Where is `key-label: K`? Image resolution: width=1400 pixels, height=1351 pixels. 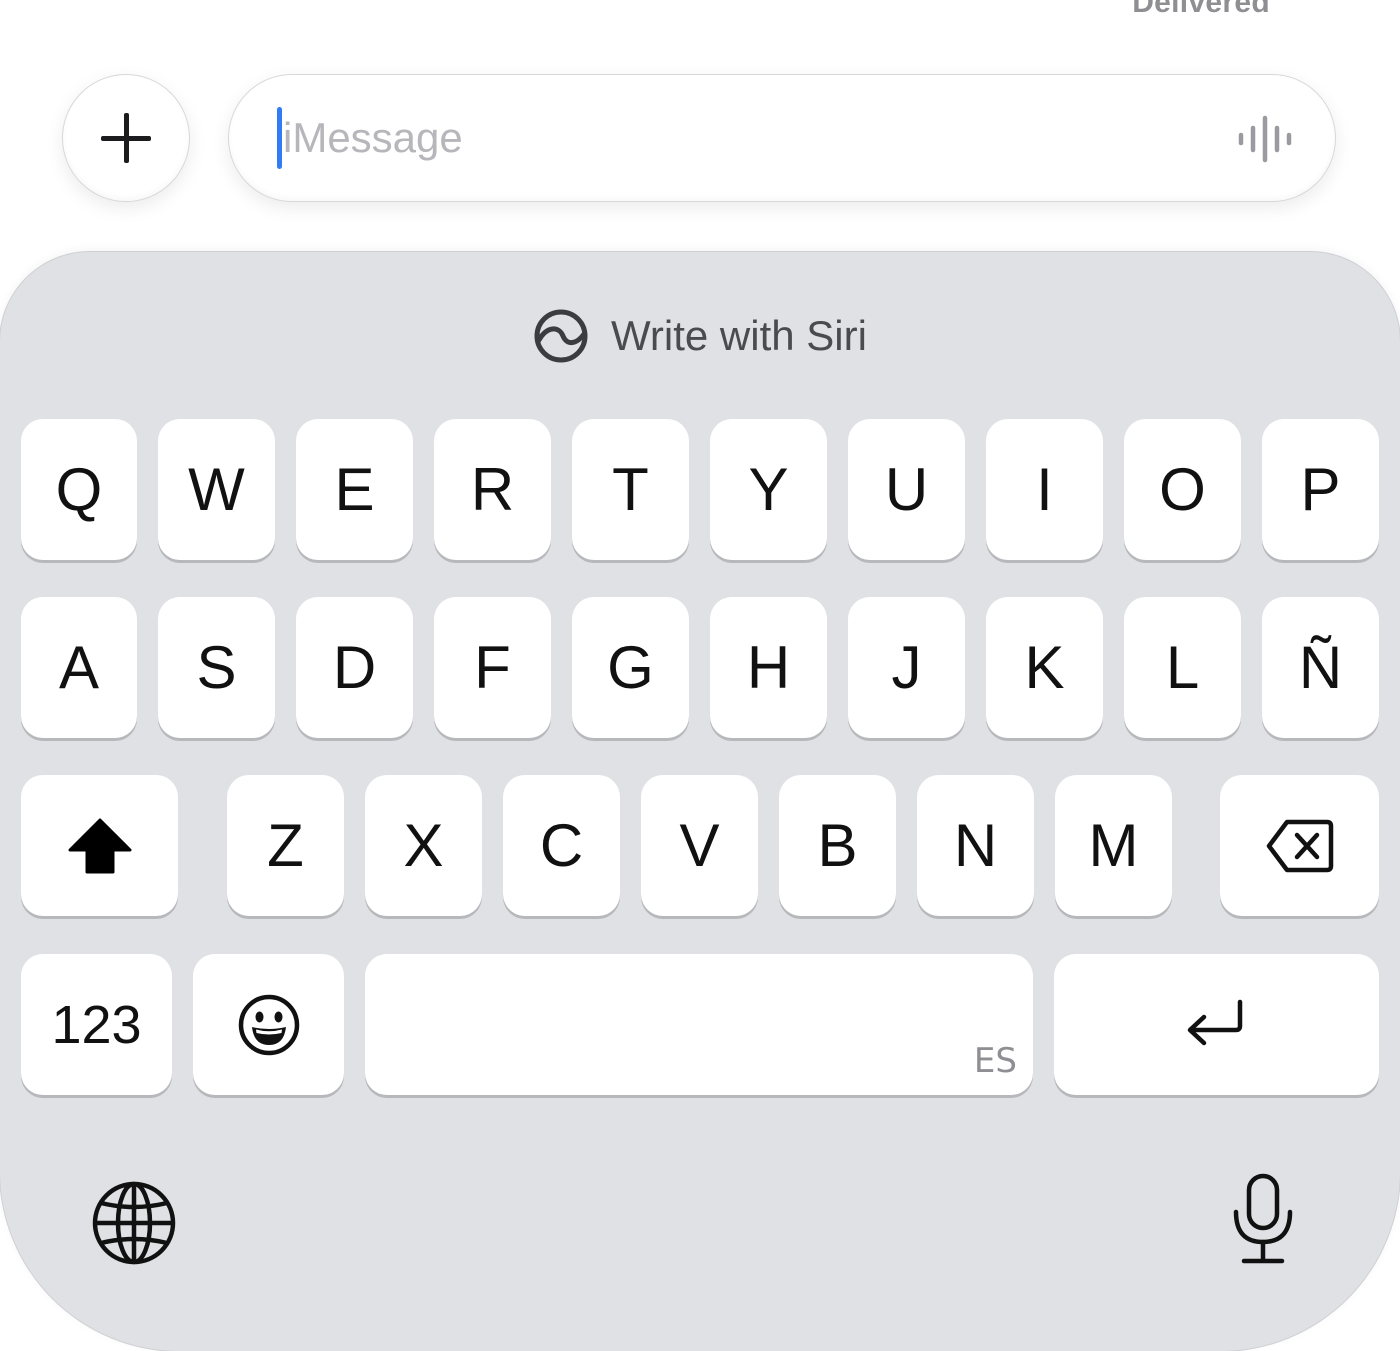
key-label: K is located at coordinates (1044, 667).